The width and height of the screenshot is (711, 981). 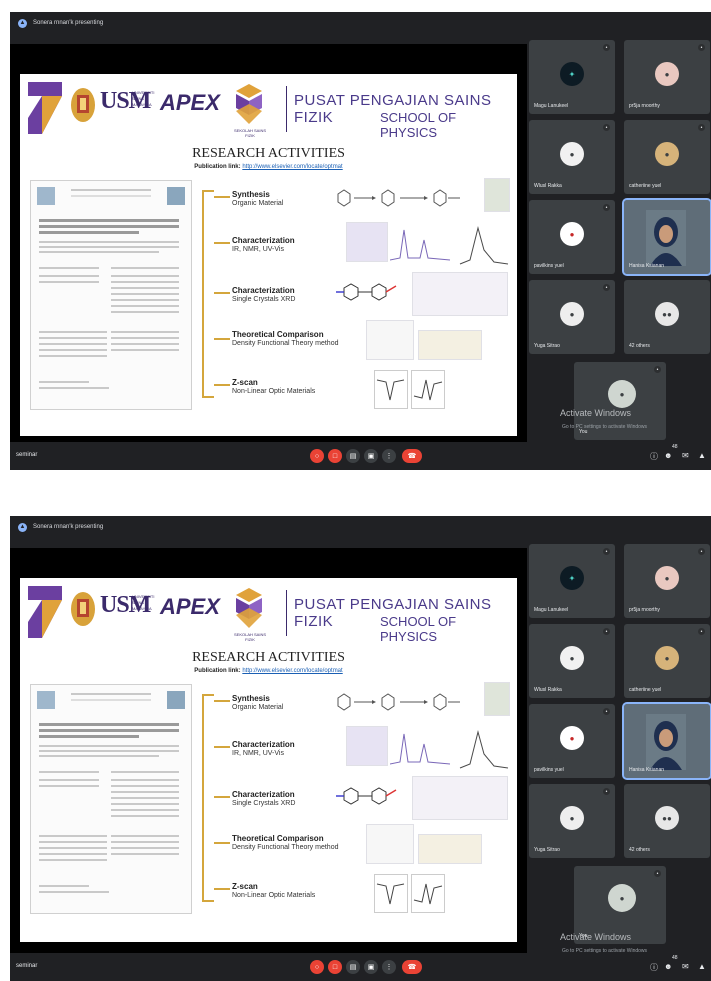 What do you see at coordinates (249, 637) in the screenshot?
I see `school-cube-label: SEKOLAH SAINS FIZIK` at bounding box center [249, 637].